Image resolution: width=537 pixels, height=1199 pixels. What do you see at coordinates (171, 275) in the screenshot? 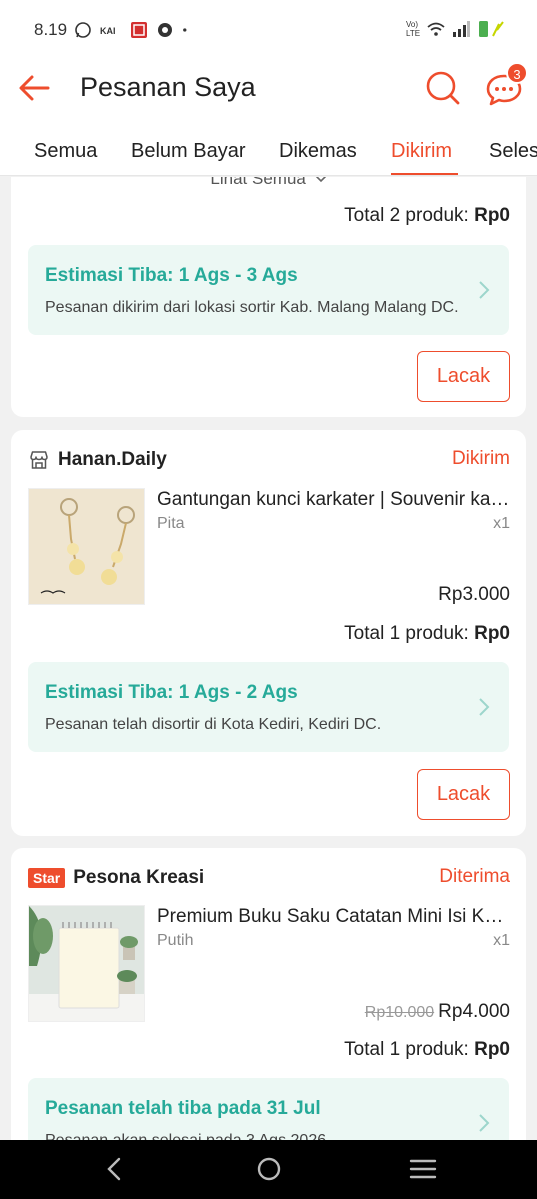
I see `shipping-title: Estimasi Tiba: 1 Ags - 3 Ags` at bounding box center [171, 275].